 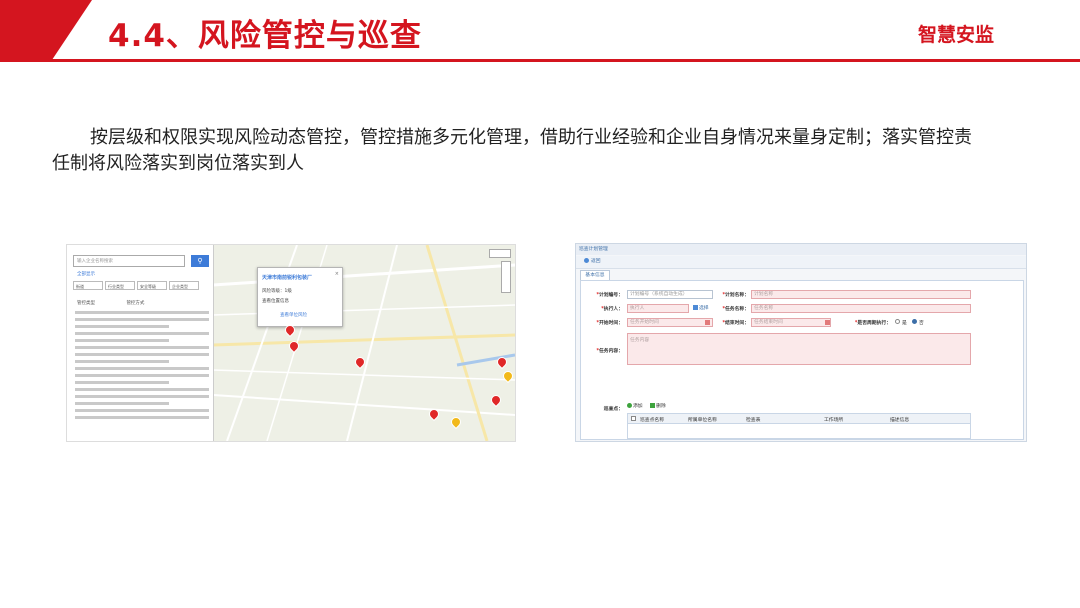 I want to click on end-time-input: 任务结束时间, so click(x=791, y=322).